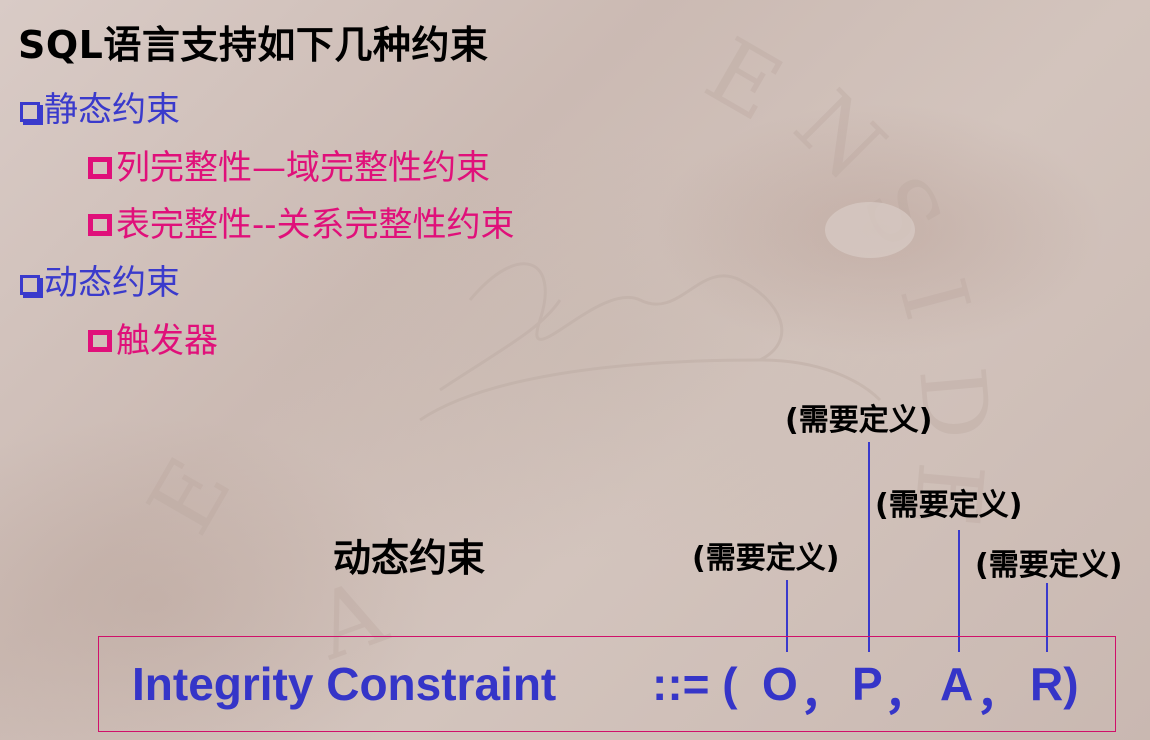 The image size is (1150, 740). What do you see at coordinates (859, 420) in the screenshot?
I see `note-p: (需要定义)` at bounding box center [859, 420].